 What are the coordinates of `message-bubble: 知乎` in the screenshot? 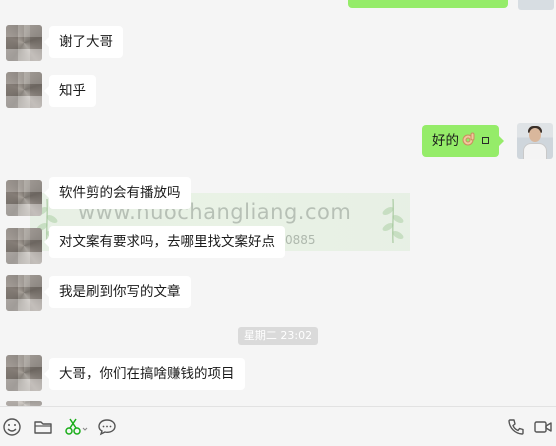 It's located at (70, 91).